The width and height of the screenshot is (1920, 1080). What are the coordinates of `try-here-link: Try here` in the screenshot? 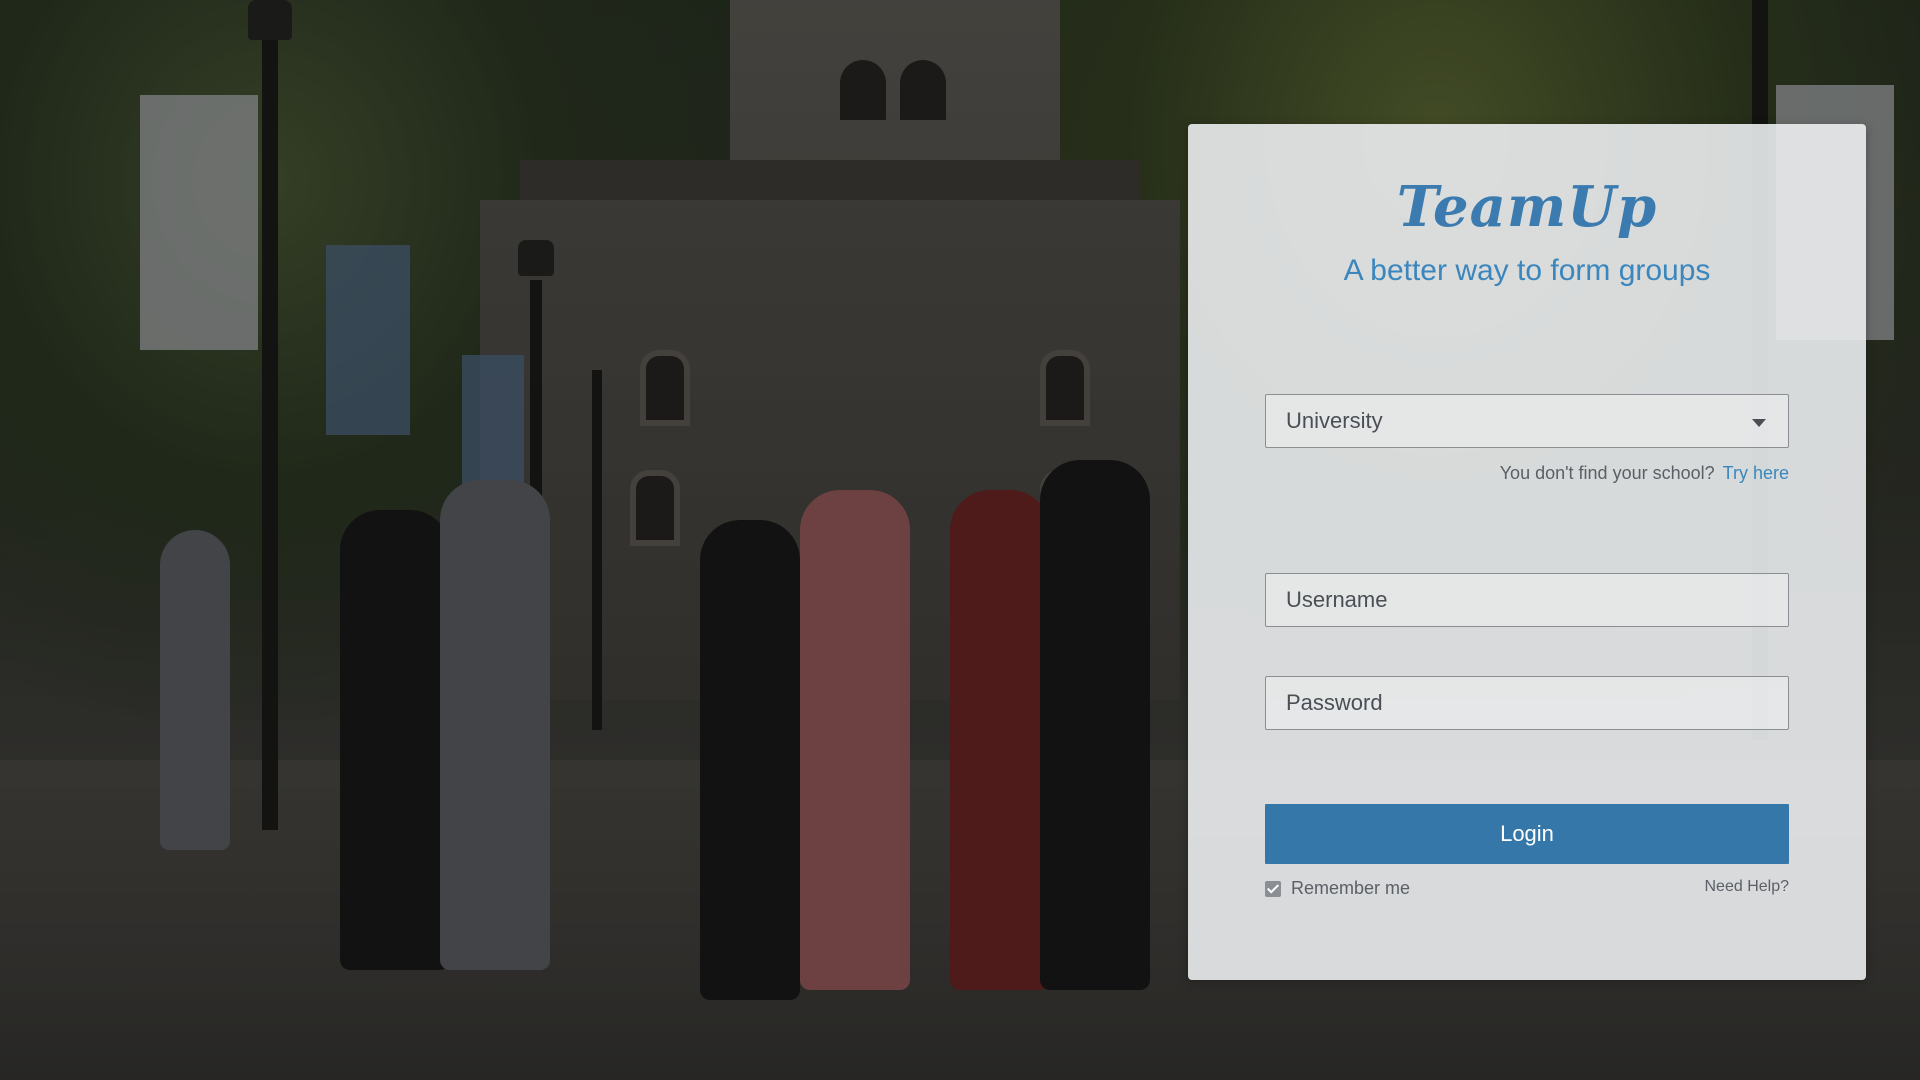 It's located at (1756, 473).